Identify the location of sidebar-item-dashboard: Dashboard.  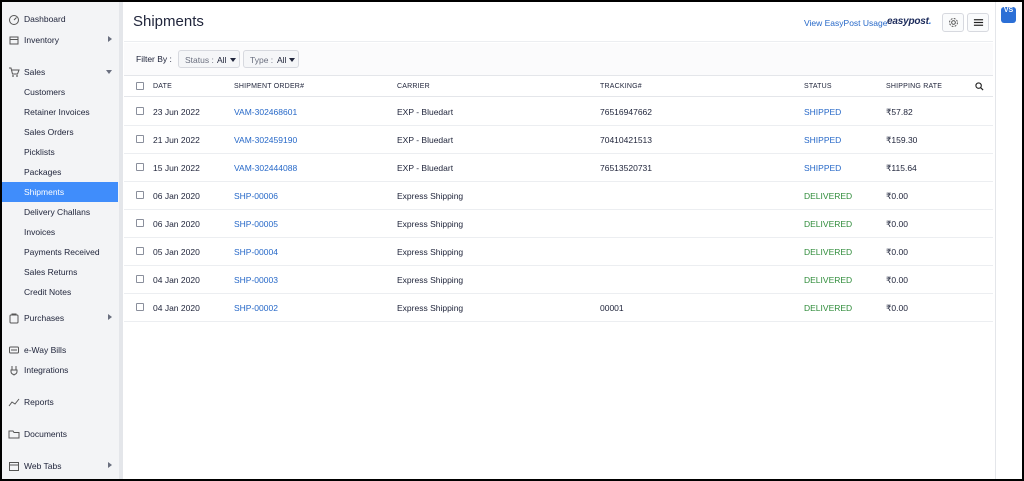
(60, 19).